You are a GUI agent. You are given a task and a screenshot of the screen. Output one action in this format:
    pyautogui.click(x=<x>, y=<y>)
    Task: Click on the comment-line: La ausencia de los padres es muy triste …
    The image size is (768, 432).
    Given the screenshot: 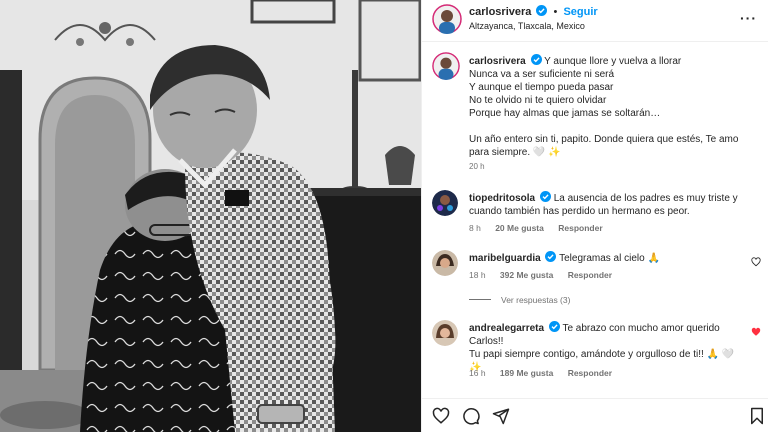 What is the action you would take?
    pyautogui.click(x=645, y=198)
    